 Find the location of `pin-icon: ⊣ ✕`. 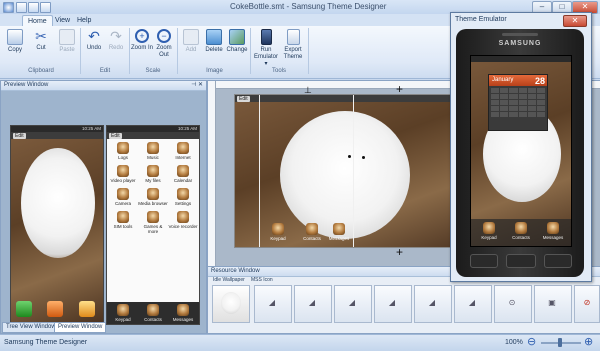

pin-icon: ⊣ ✕ is located at coordinates (198, 85).